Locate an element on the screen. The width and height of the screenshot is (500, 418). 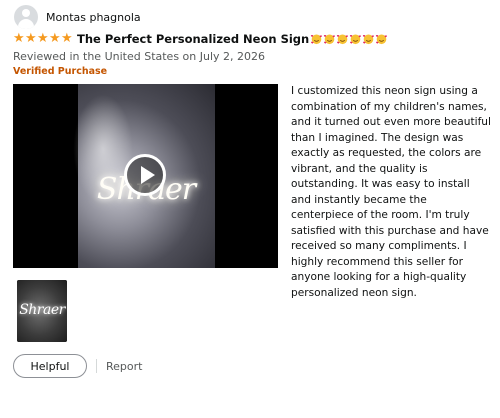
thumbnail-neon-sign-text: Shraer is located at coordinates (42, 310).